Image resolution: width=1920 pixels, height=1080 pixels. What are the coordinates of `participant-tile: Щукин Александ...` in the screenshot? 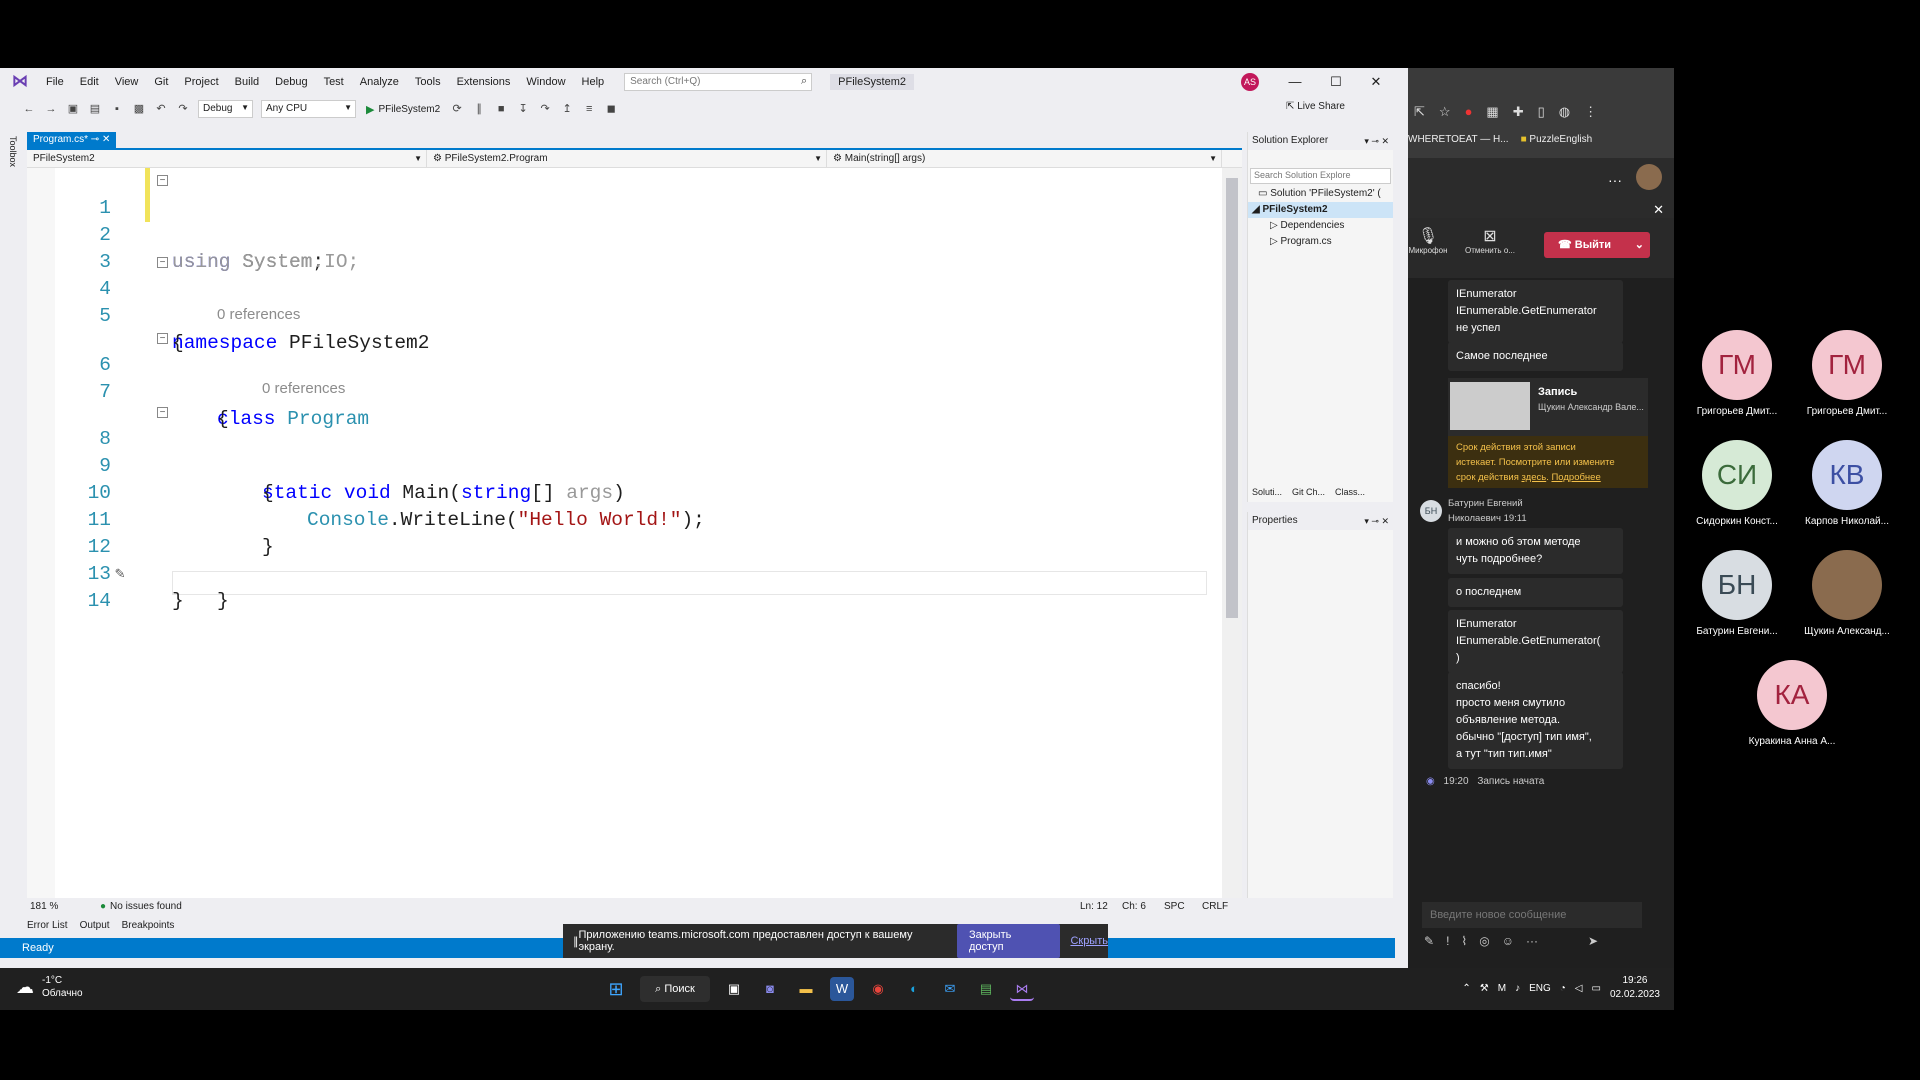 It's located at (1847, 593).